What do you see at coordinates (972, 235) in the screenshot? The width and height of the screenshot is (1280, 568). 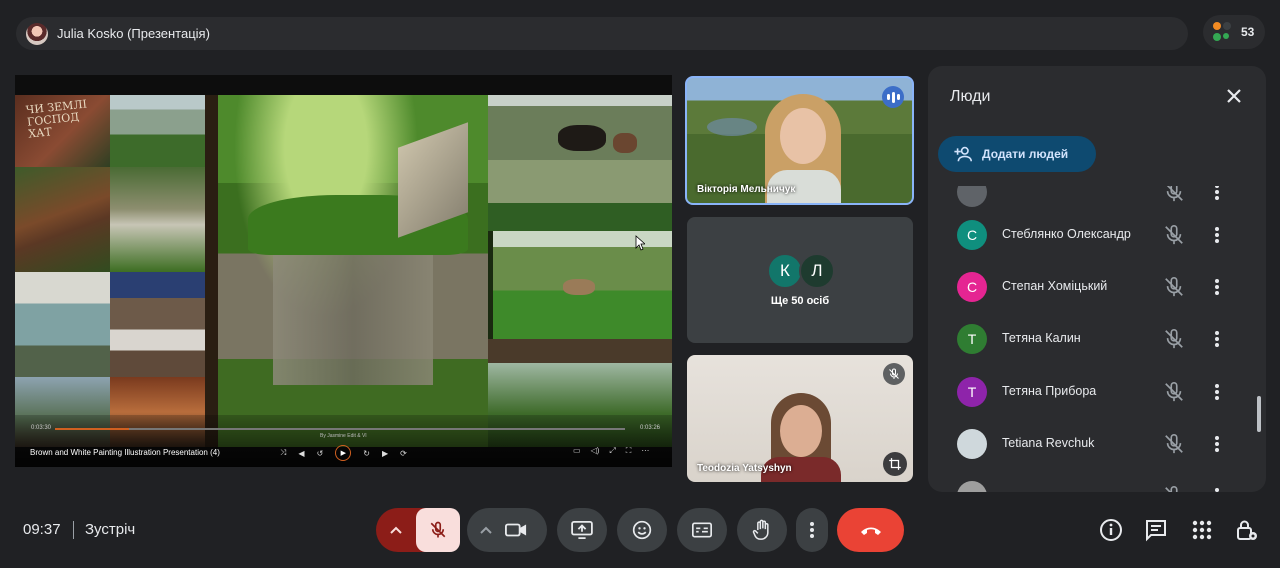 I see `avatar: С` at bounding box center [972, 235].